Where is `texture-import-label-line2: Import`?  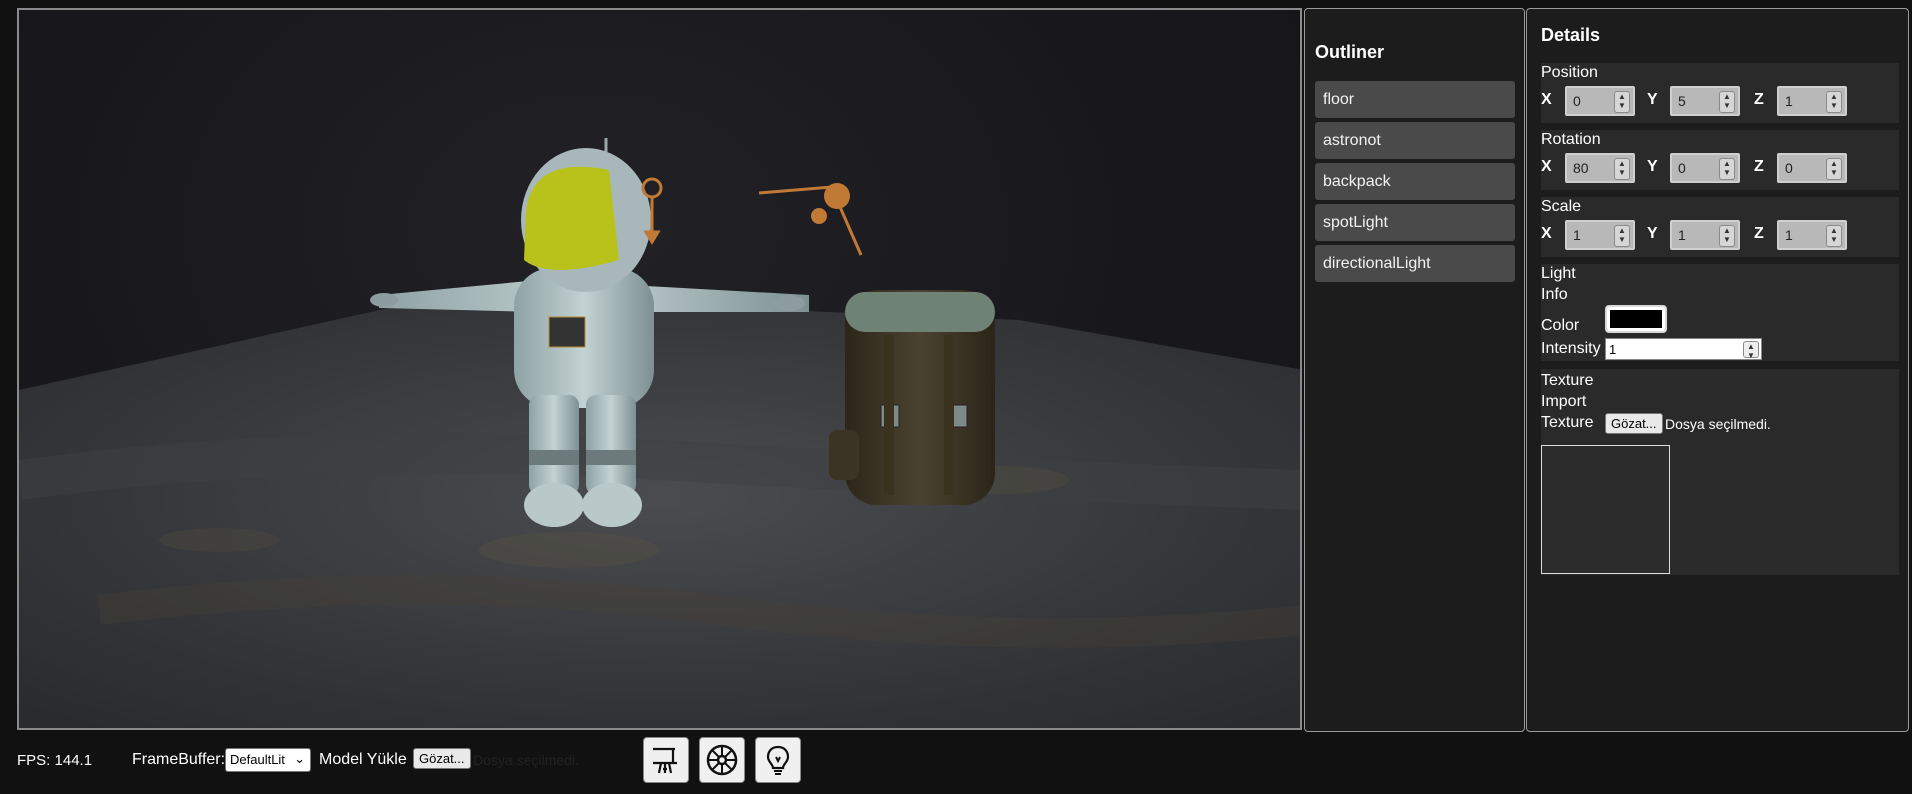 texture-import-label-line2: Import is located at coordinates (1564, 401).